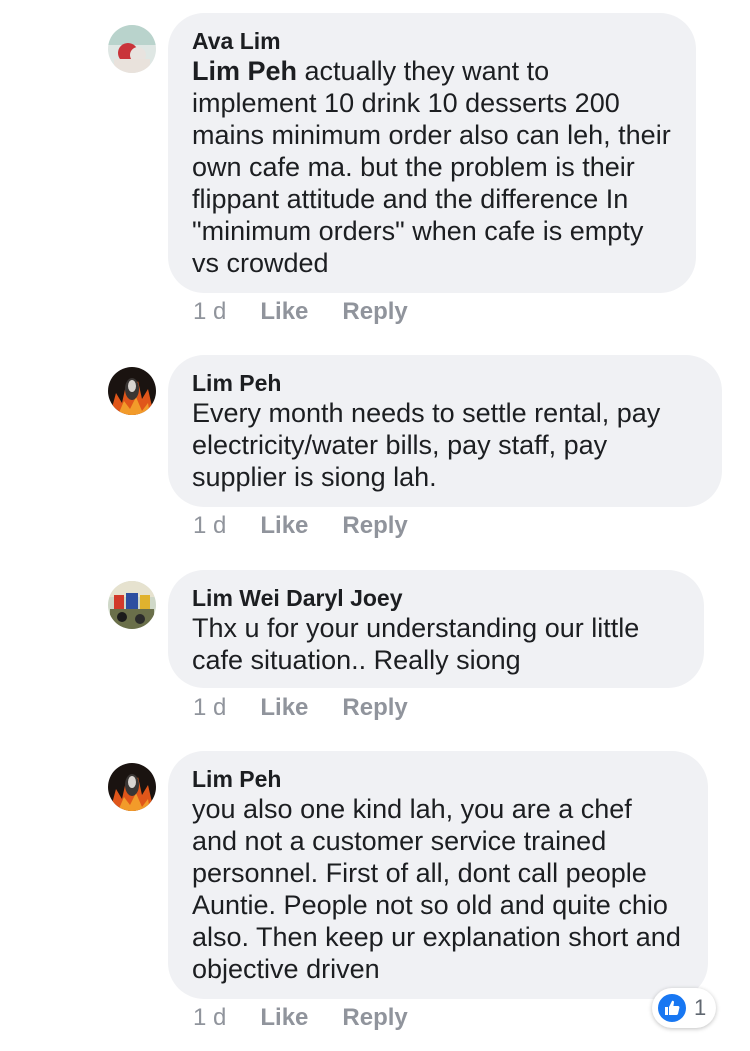  I want to click on reaction-count-badge: 1, so click(684, 1008).